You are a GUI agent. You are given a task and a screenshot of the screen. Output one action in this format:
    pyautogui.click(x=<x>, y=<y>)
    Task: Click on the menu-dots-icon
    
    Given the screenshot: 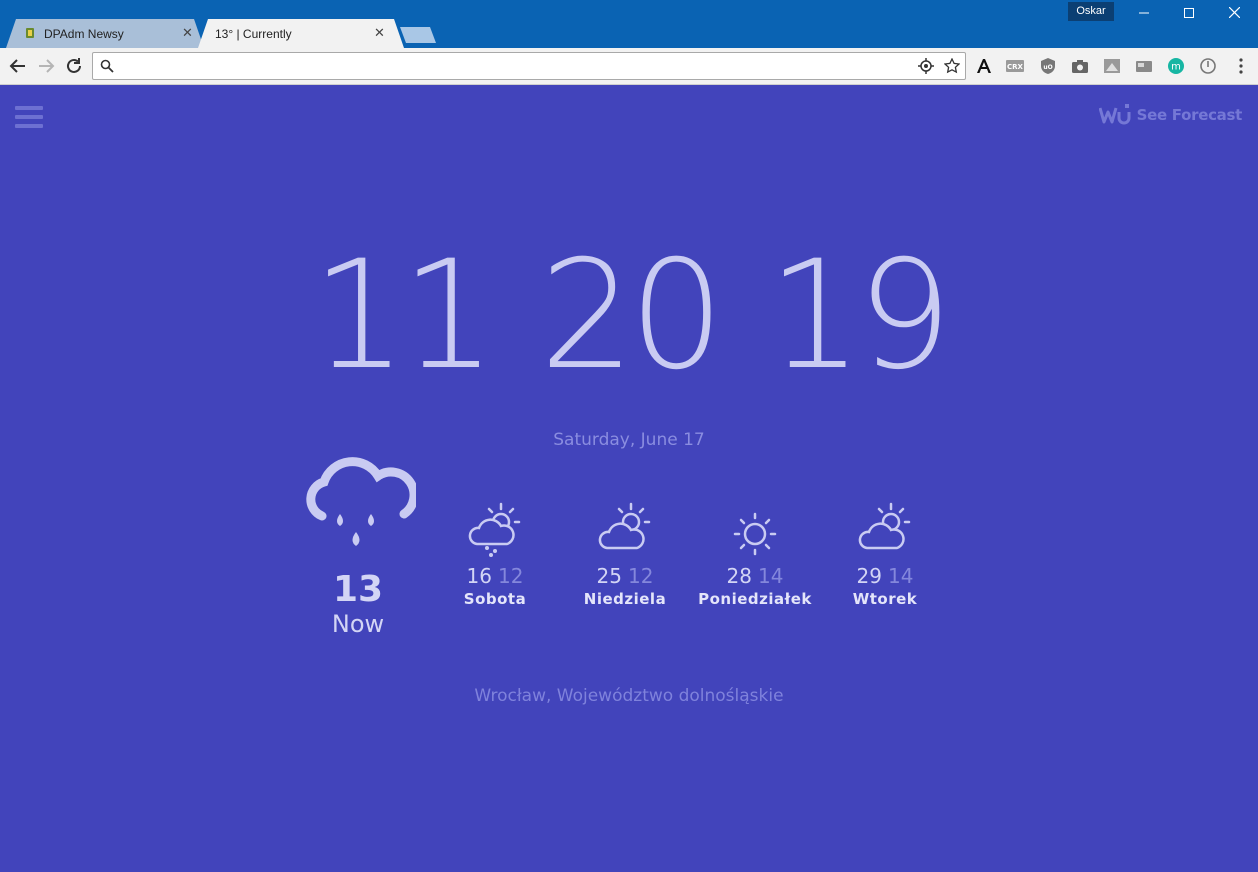 What is the action you would take?
    pyautogui.click(x=1241, y=66)
    